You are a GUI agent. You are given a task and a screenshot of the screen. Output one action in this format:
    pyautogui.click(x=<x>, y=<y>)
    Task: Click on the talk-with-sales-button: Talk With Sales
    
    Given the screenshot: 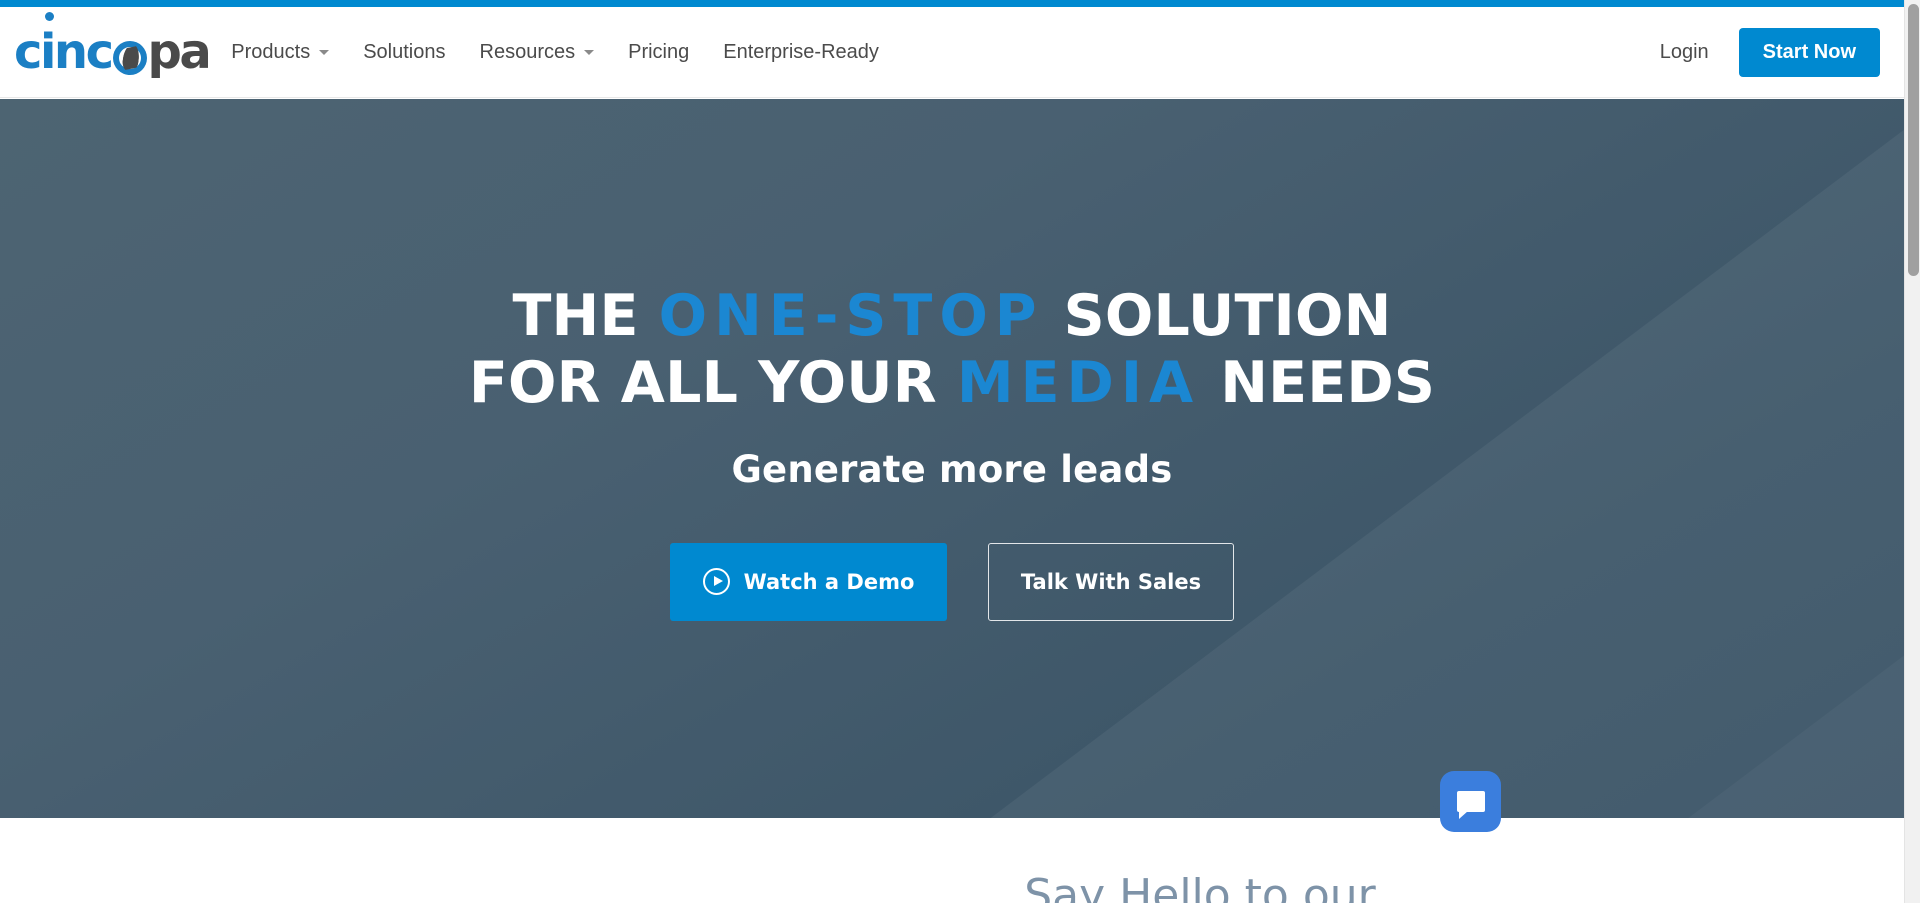 What is the action you would take?
    pyautogui.click(x=1111, y=581)
    